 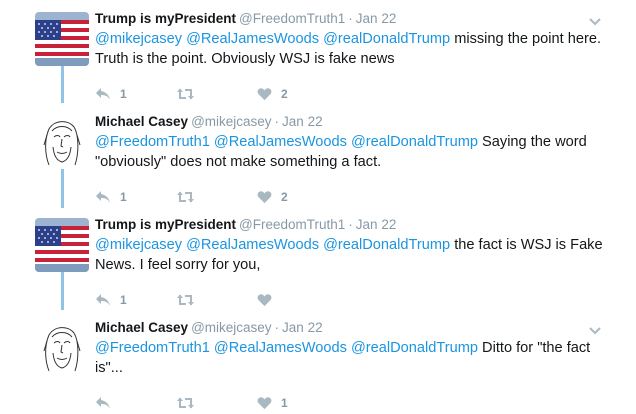 I want to click on like-count: 1, so click(x=284, y=403).